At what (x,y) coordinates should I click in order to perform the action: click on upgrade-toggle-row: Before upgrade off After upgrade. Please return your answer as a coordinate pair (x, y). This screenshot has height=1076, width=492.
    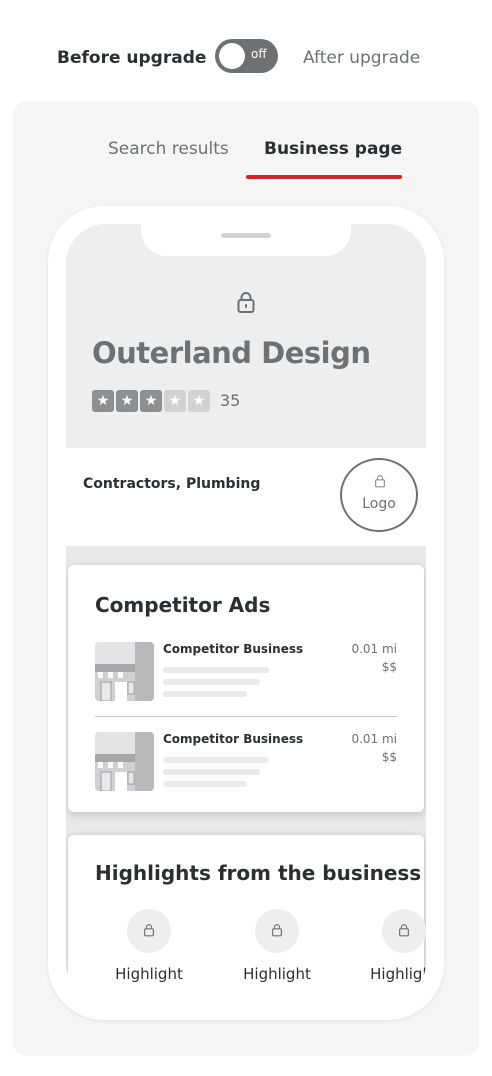
    Looking at the image, I should click on (246, 58).